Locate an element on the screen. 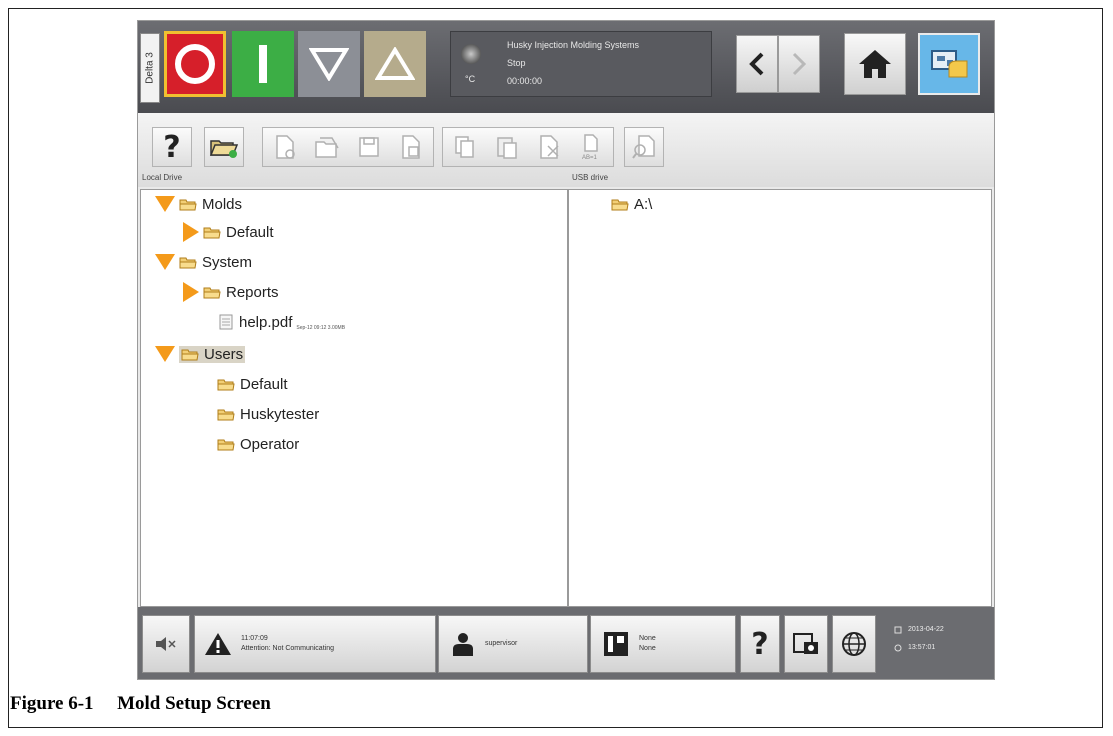 This screenshot has width=1113, height=736. tree-label: Huskytester is located at coordinates (280, 414).